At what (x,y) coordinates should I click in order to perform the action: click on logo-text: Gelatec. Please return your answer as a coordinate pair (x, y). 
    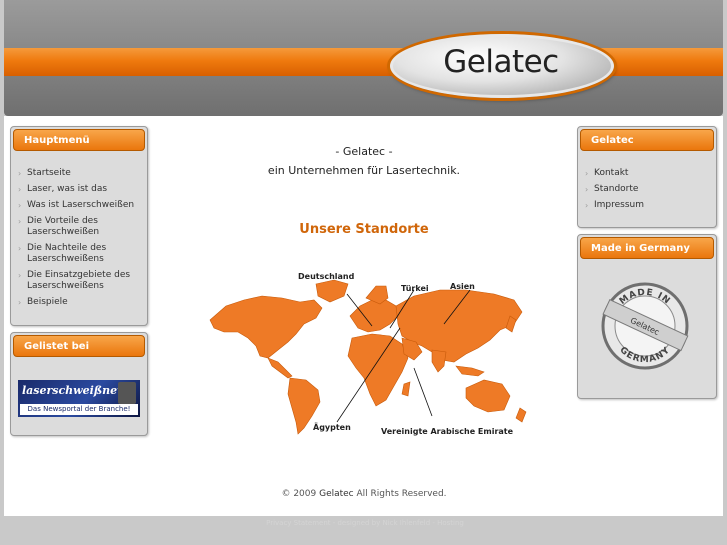
    Looking at the image, I should click on (501, 62).